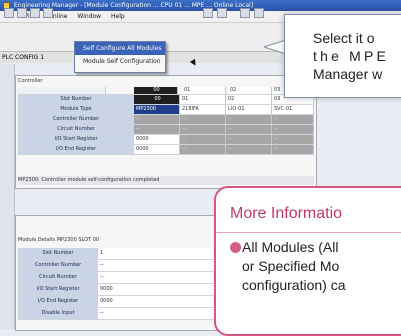 This screenshot has width=401, height=336. Describe the element at coordinates (203, 109) in the screenshot. I see `module-type-select: 218IFA` at that location.